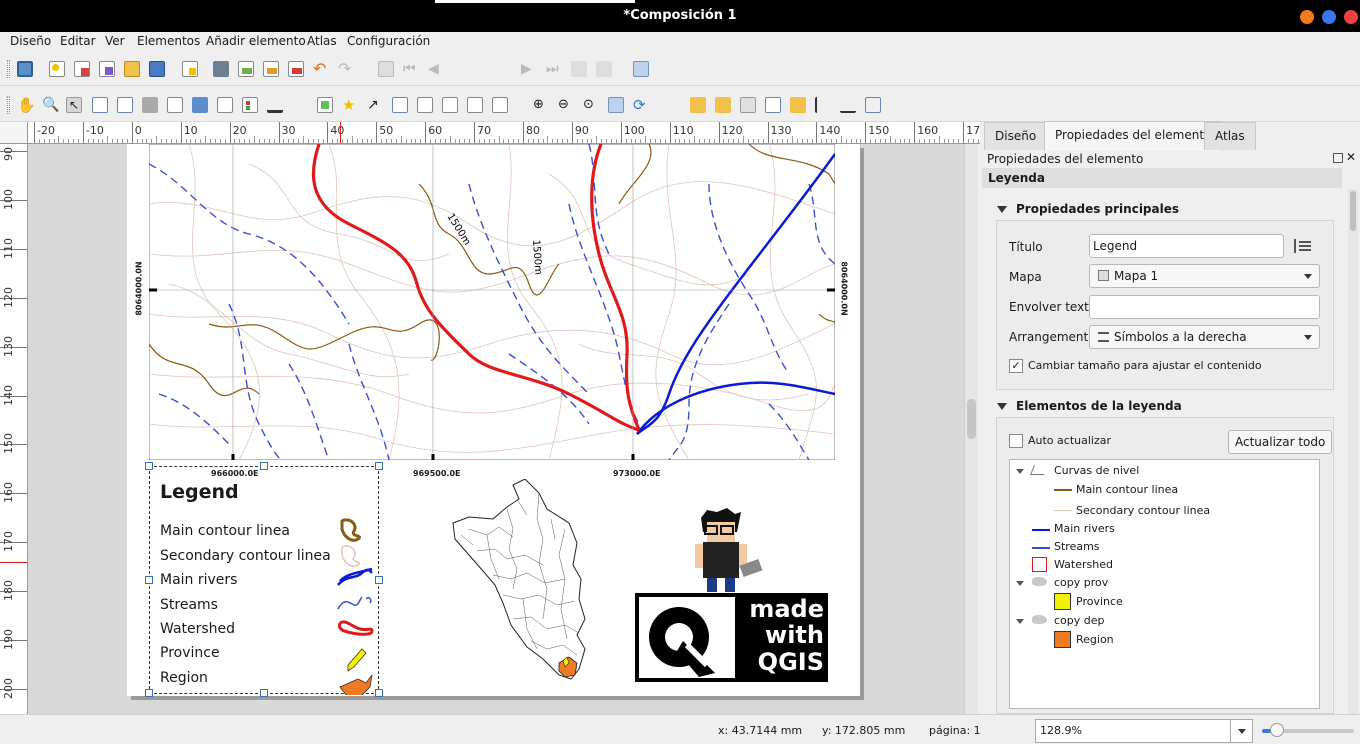 The height and width of the screenshot is (744, 1360). I want to click on first-feature-icon: ⏮, so click(411, 69).